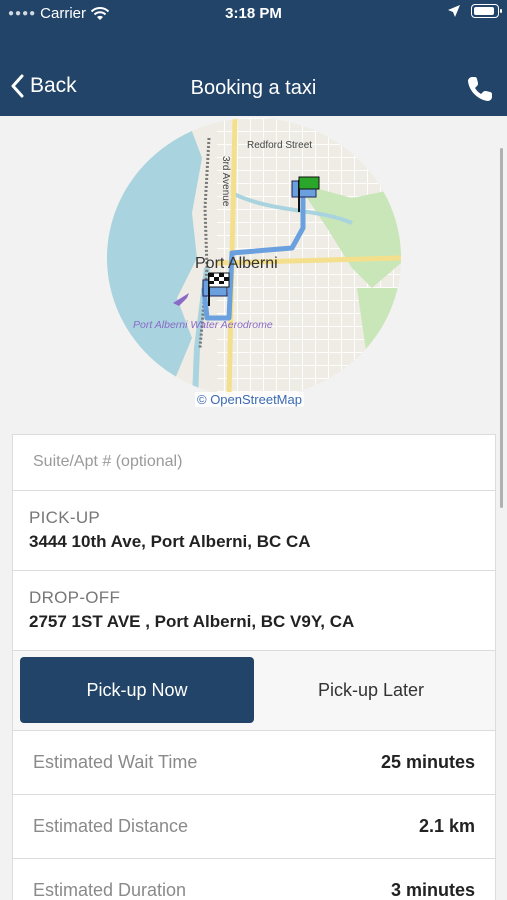 This screenshot has height=900, width=507. I want to click on status-bar: ●●●● Carrier 3:18 PM, so click(253, 14).